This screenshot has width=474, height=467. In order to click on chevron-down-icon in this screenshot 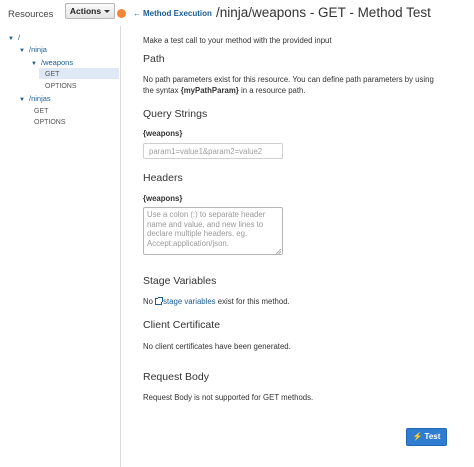, I will do `click(107, 11)`.